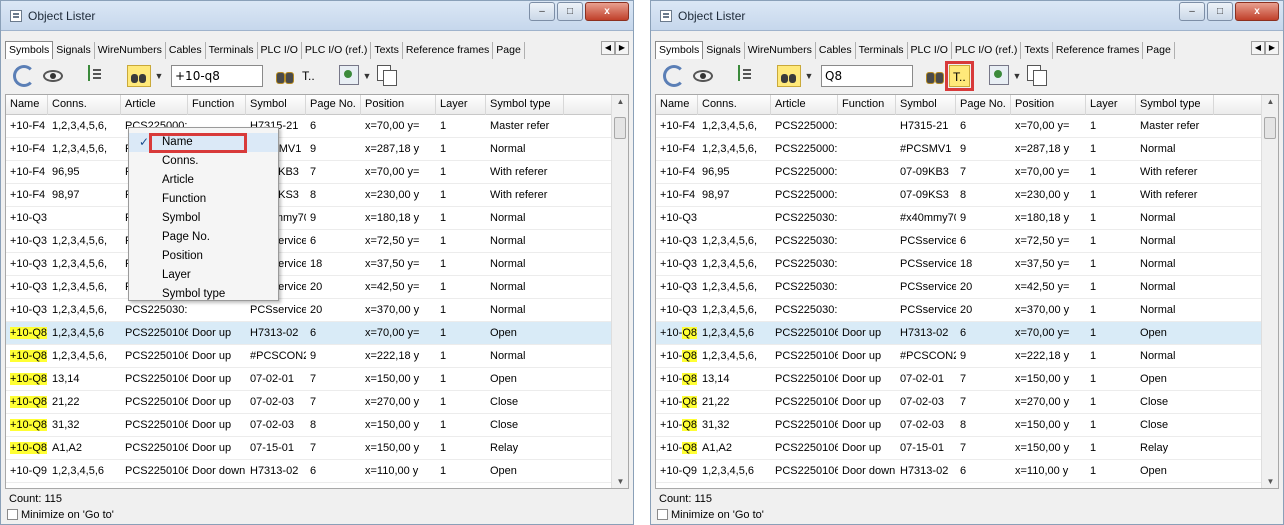  What do you see at coordinates (542, 11) in the screenshot?
I see `minimize-button: –` at bounding box center [542, 11].